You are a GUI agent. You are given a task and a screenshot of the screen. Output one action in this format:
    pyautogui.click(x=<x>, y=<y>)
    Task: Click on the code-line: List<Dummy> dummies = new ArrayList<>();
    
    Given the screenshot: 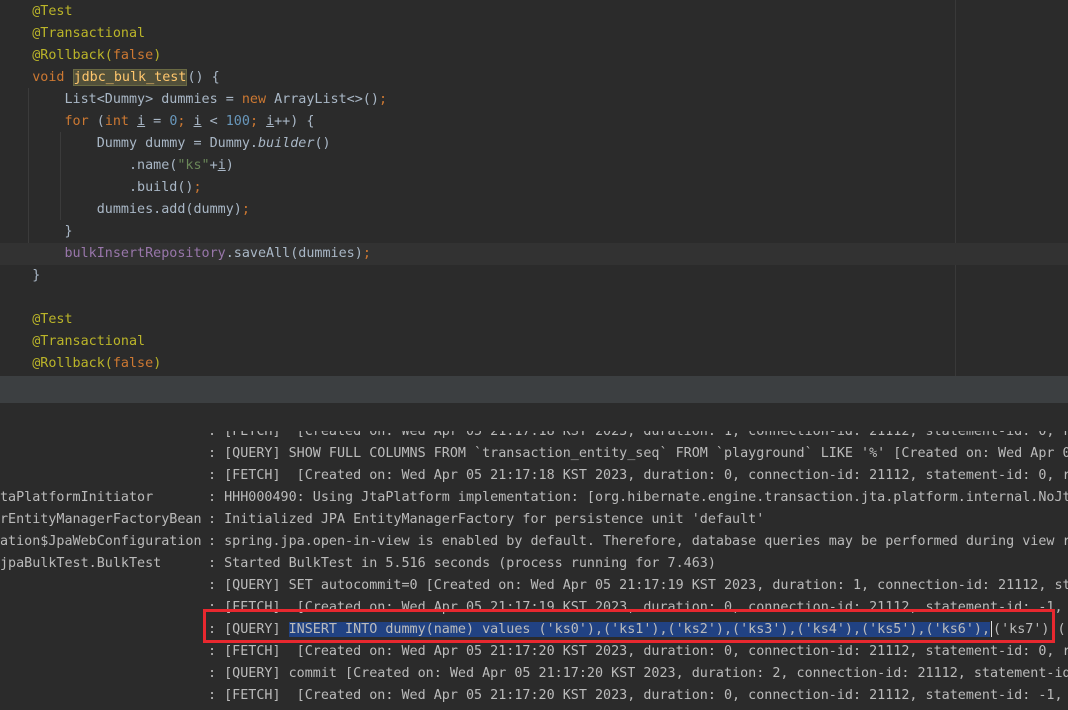 What is the action you would take?
    pyautogui.click(x=534, y=100)
    